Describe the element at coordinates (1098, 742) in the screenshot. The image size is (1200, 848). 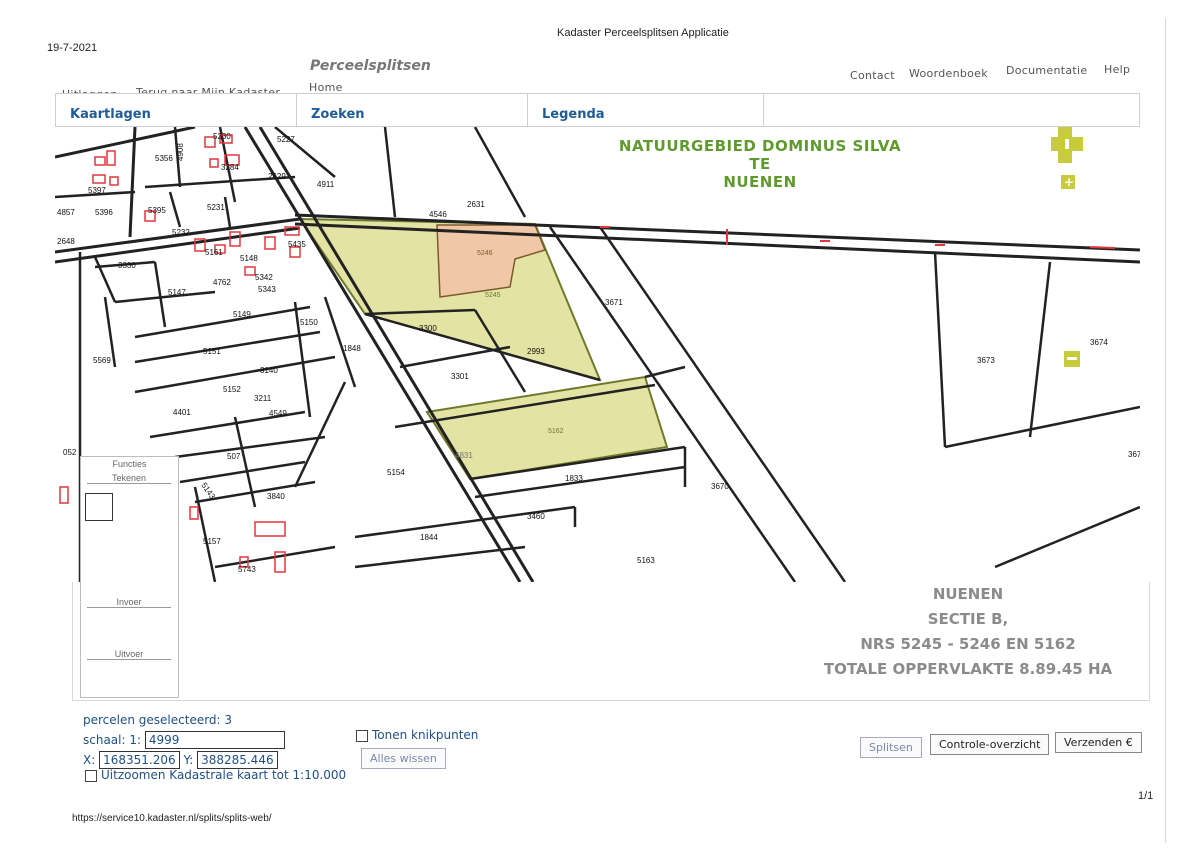
I see `send-button: Verzenden €` at that location.